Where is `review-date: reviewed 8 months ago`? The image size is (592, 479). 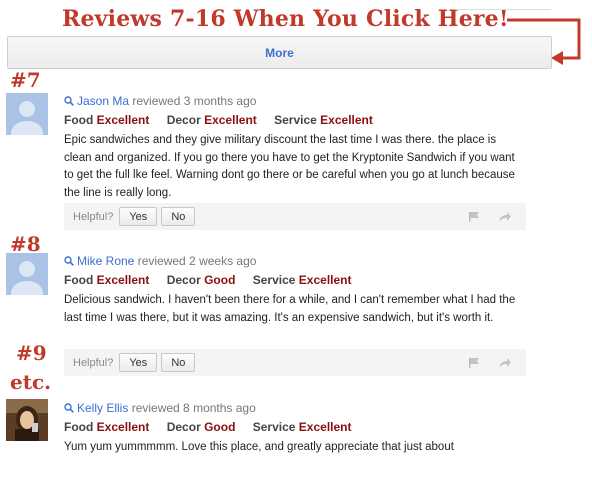
review-date: reviewed 8 months ago is located at coordinates (193, 408).